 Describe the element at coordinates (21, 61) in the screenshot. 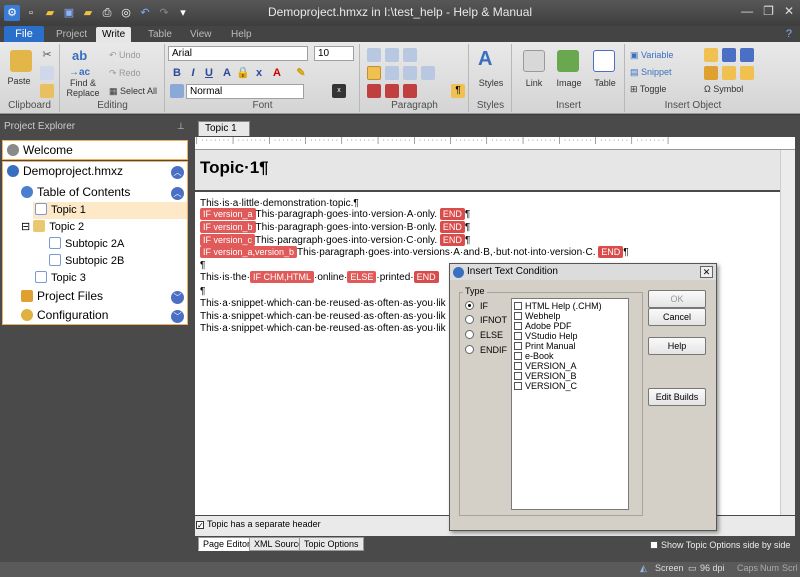

I see `paste-icon` at that location.